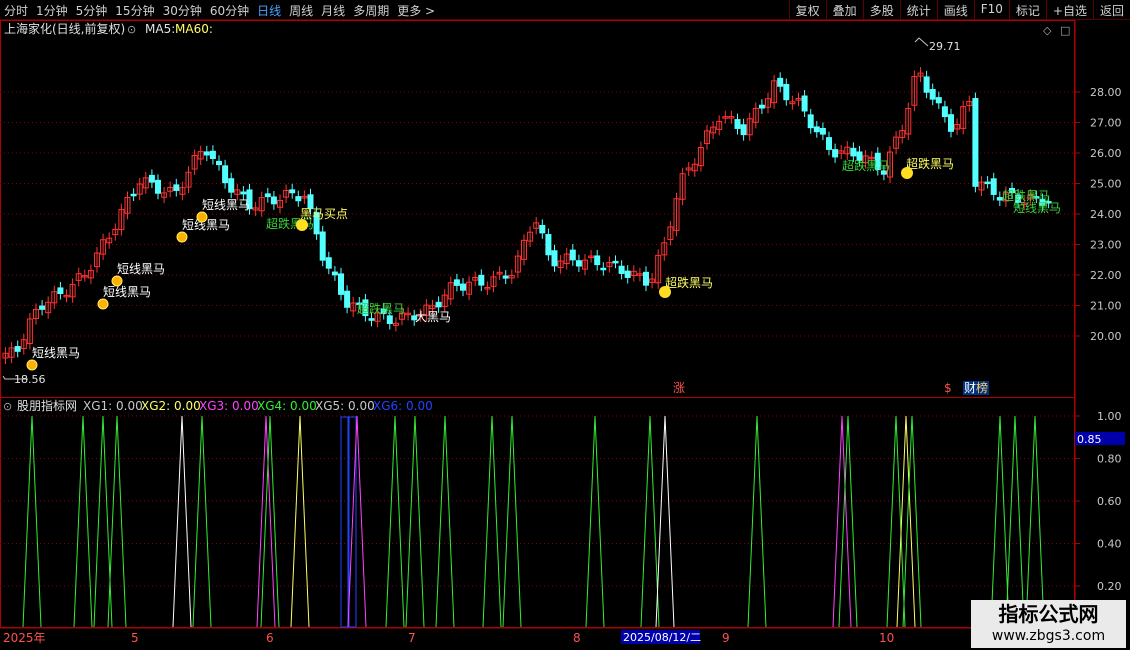 This screenshot has width=1130, height=650. Describe the element at coordinates (665, 292) in the screenshot. I see `smiley-icon` at that location.